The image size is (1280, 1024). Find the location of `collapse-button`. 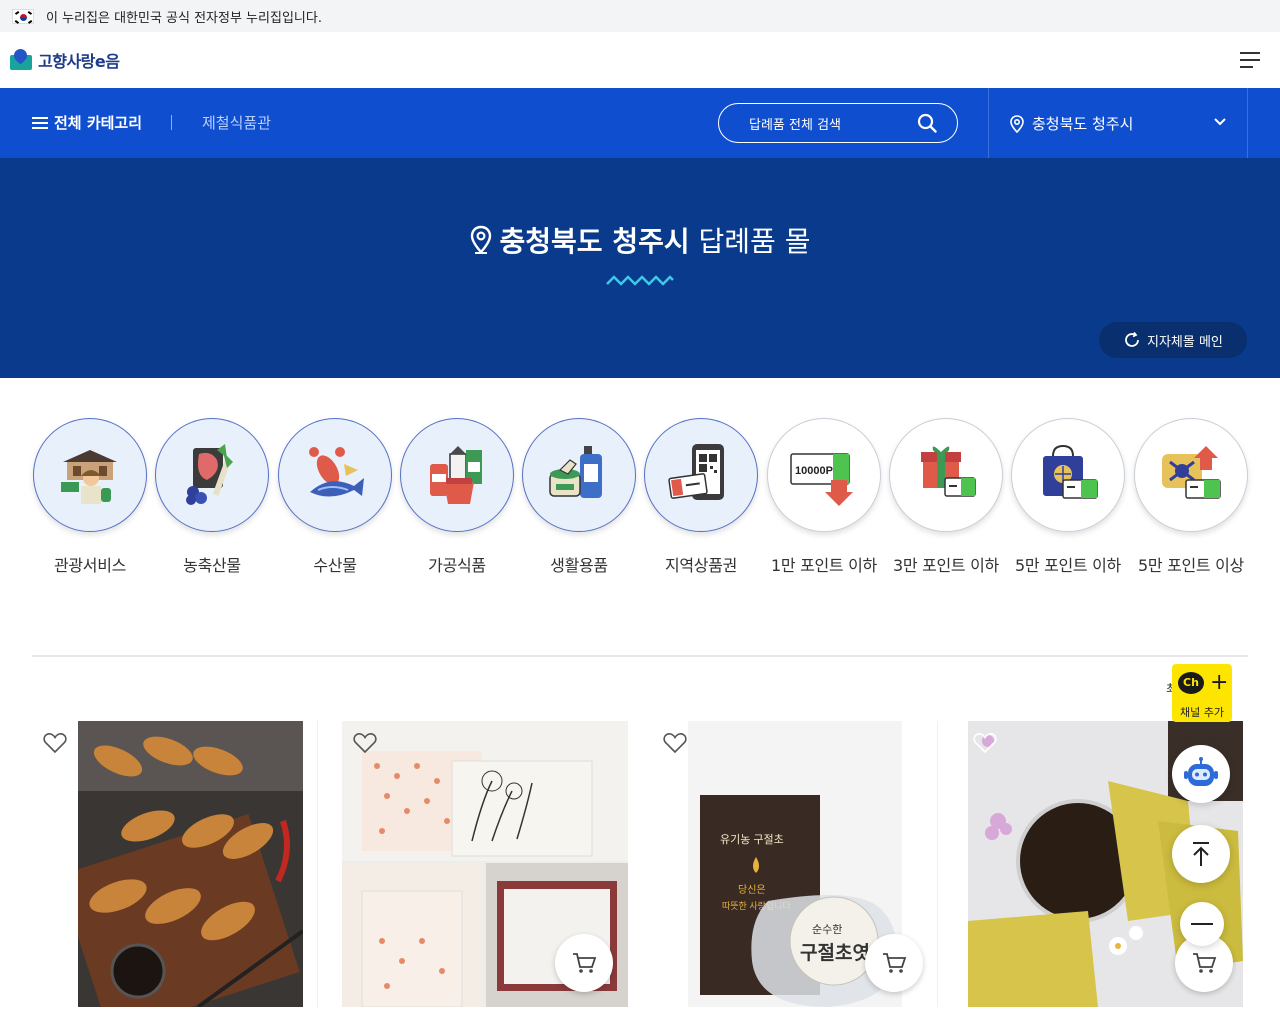

collapse-button is located at coordinates (1202, 924).